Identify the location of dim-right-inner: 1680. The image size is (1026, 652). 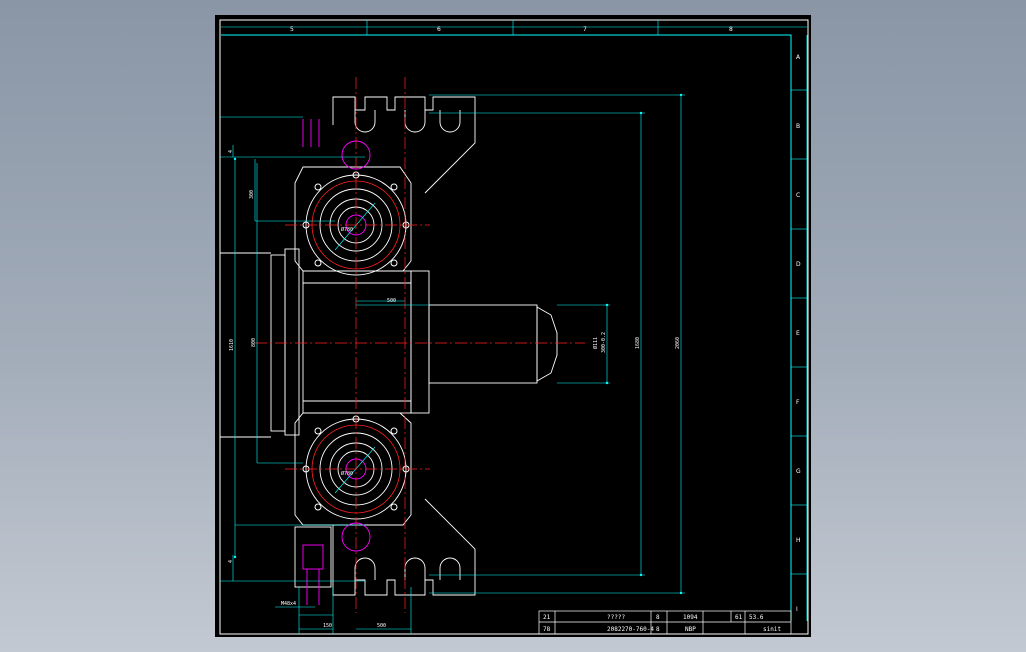
(638, 343).